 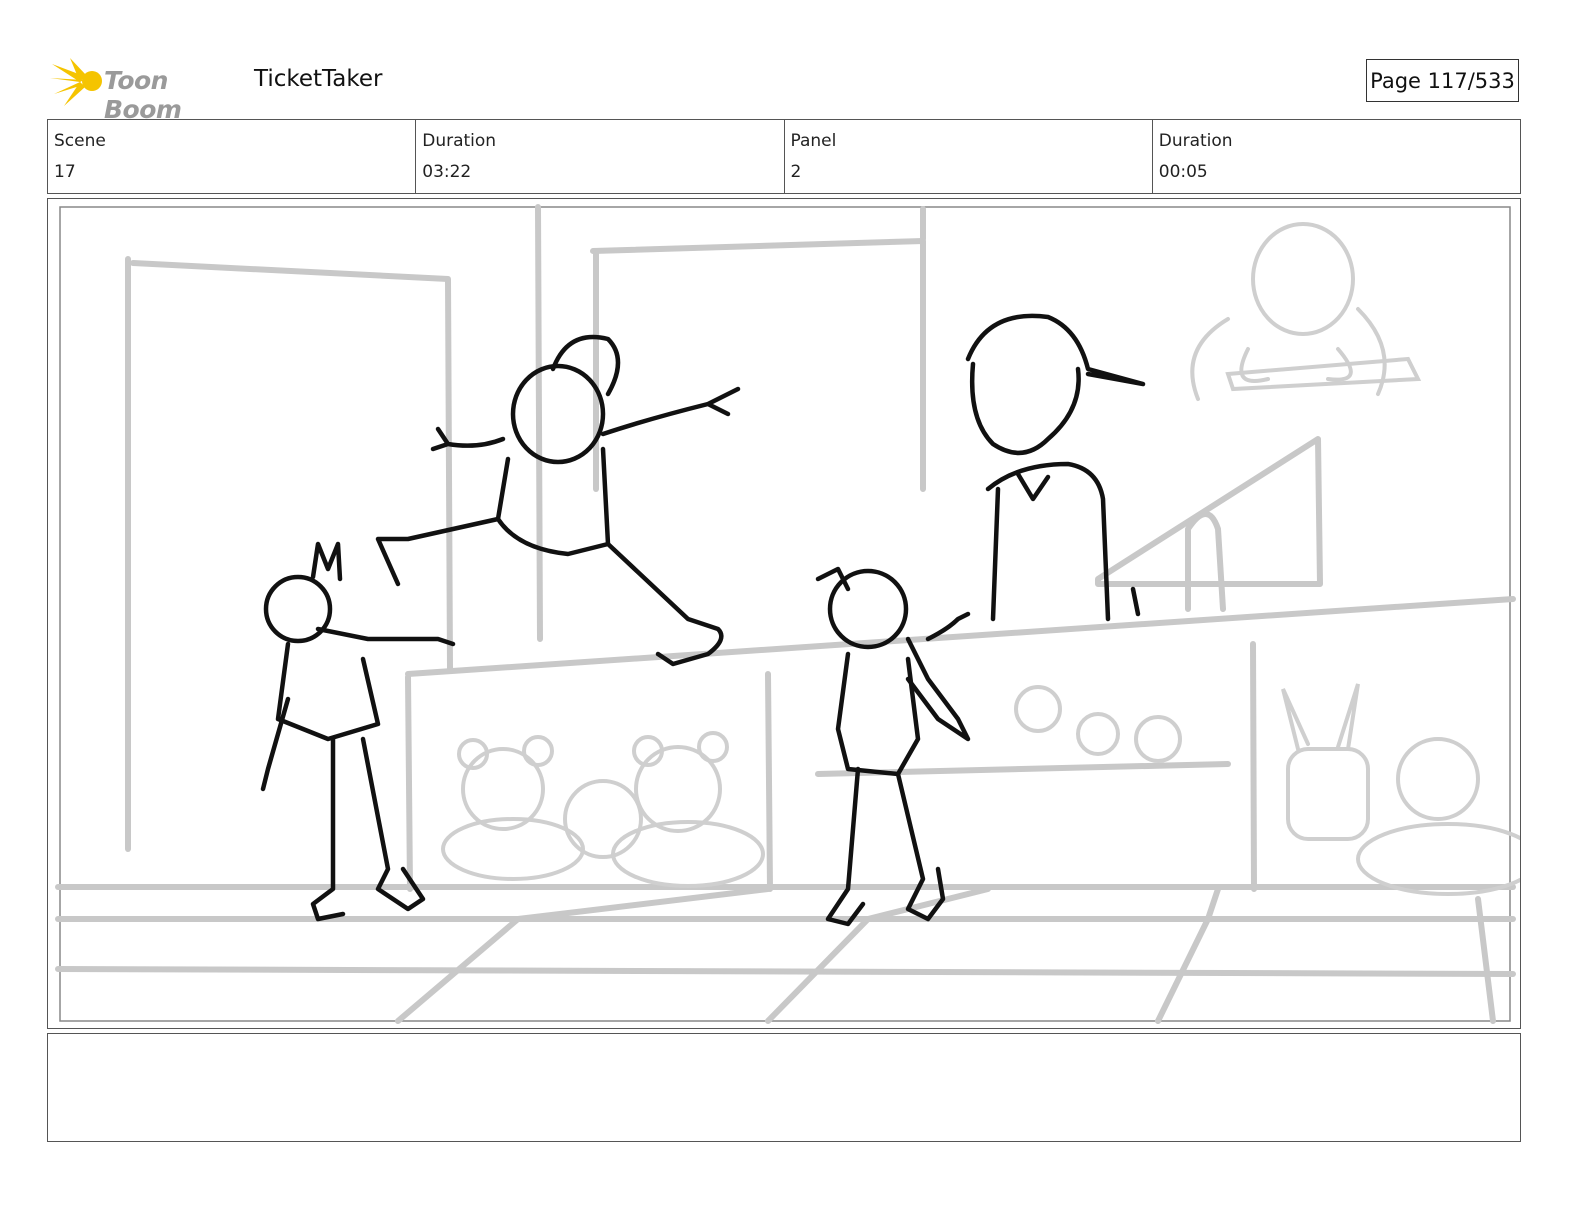 What do you see at coordinates (813, 141) in the screenshot?
I see `panel-label: Panel` at bounding box center [813, 141].